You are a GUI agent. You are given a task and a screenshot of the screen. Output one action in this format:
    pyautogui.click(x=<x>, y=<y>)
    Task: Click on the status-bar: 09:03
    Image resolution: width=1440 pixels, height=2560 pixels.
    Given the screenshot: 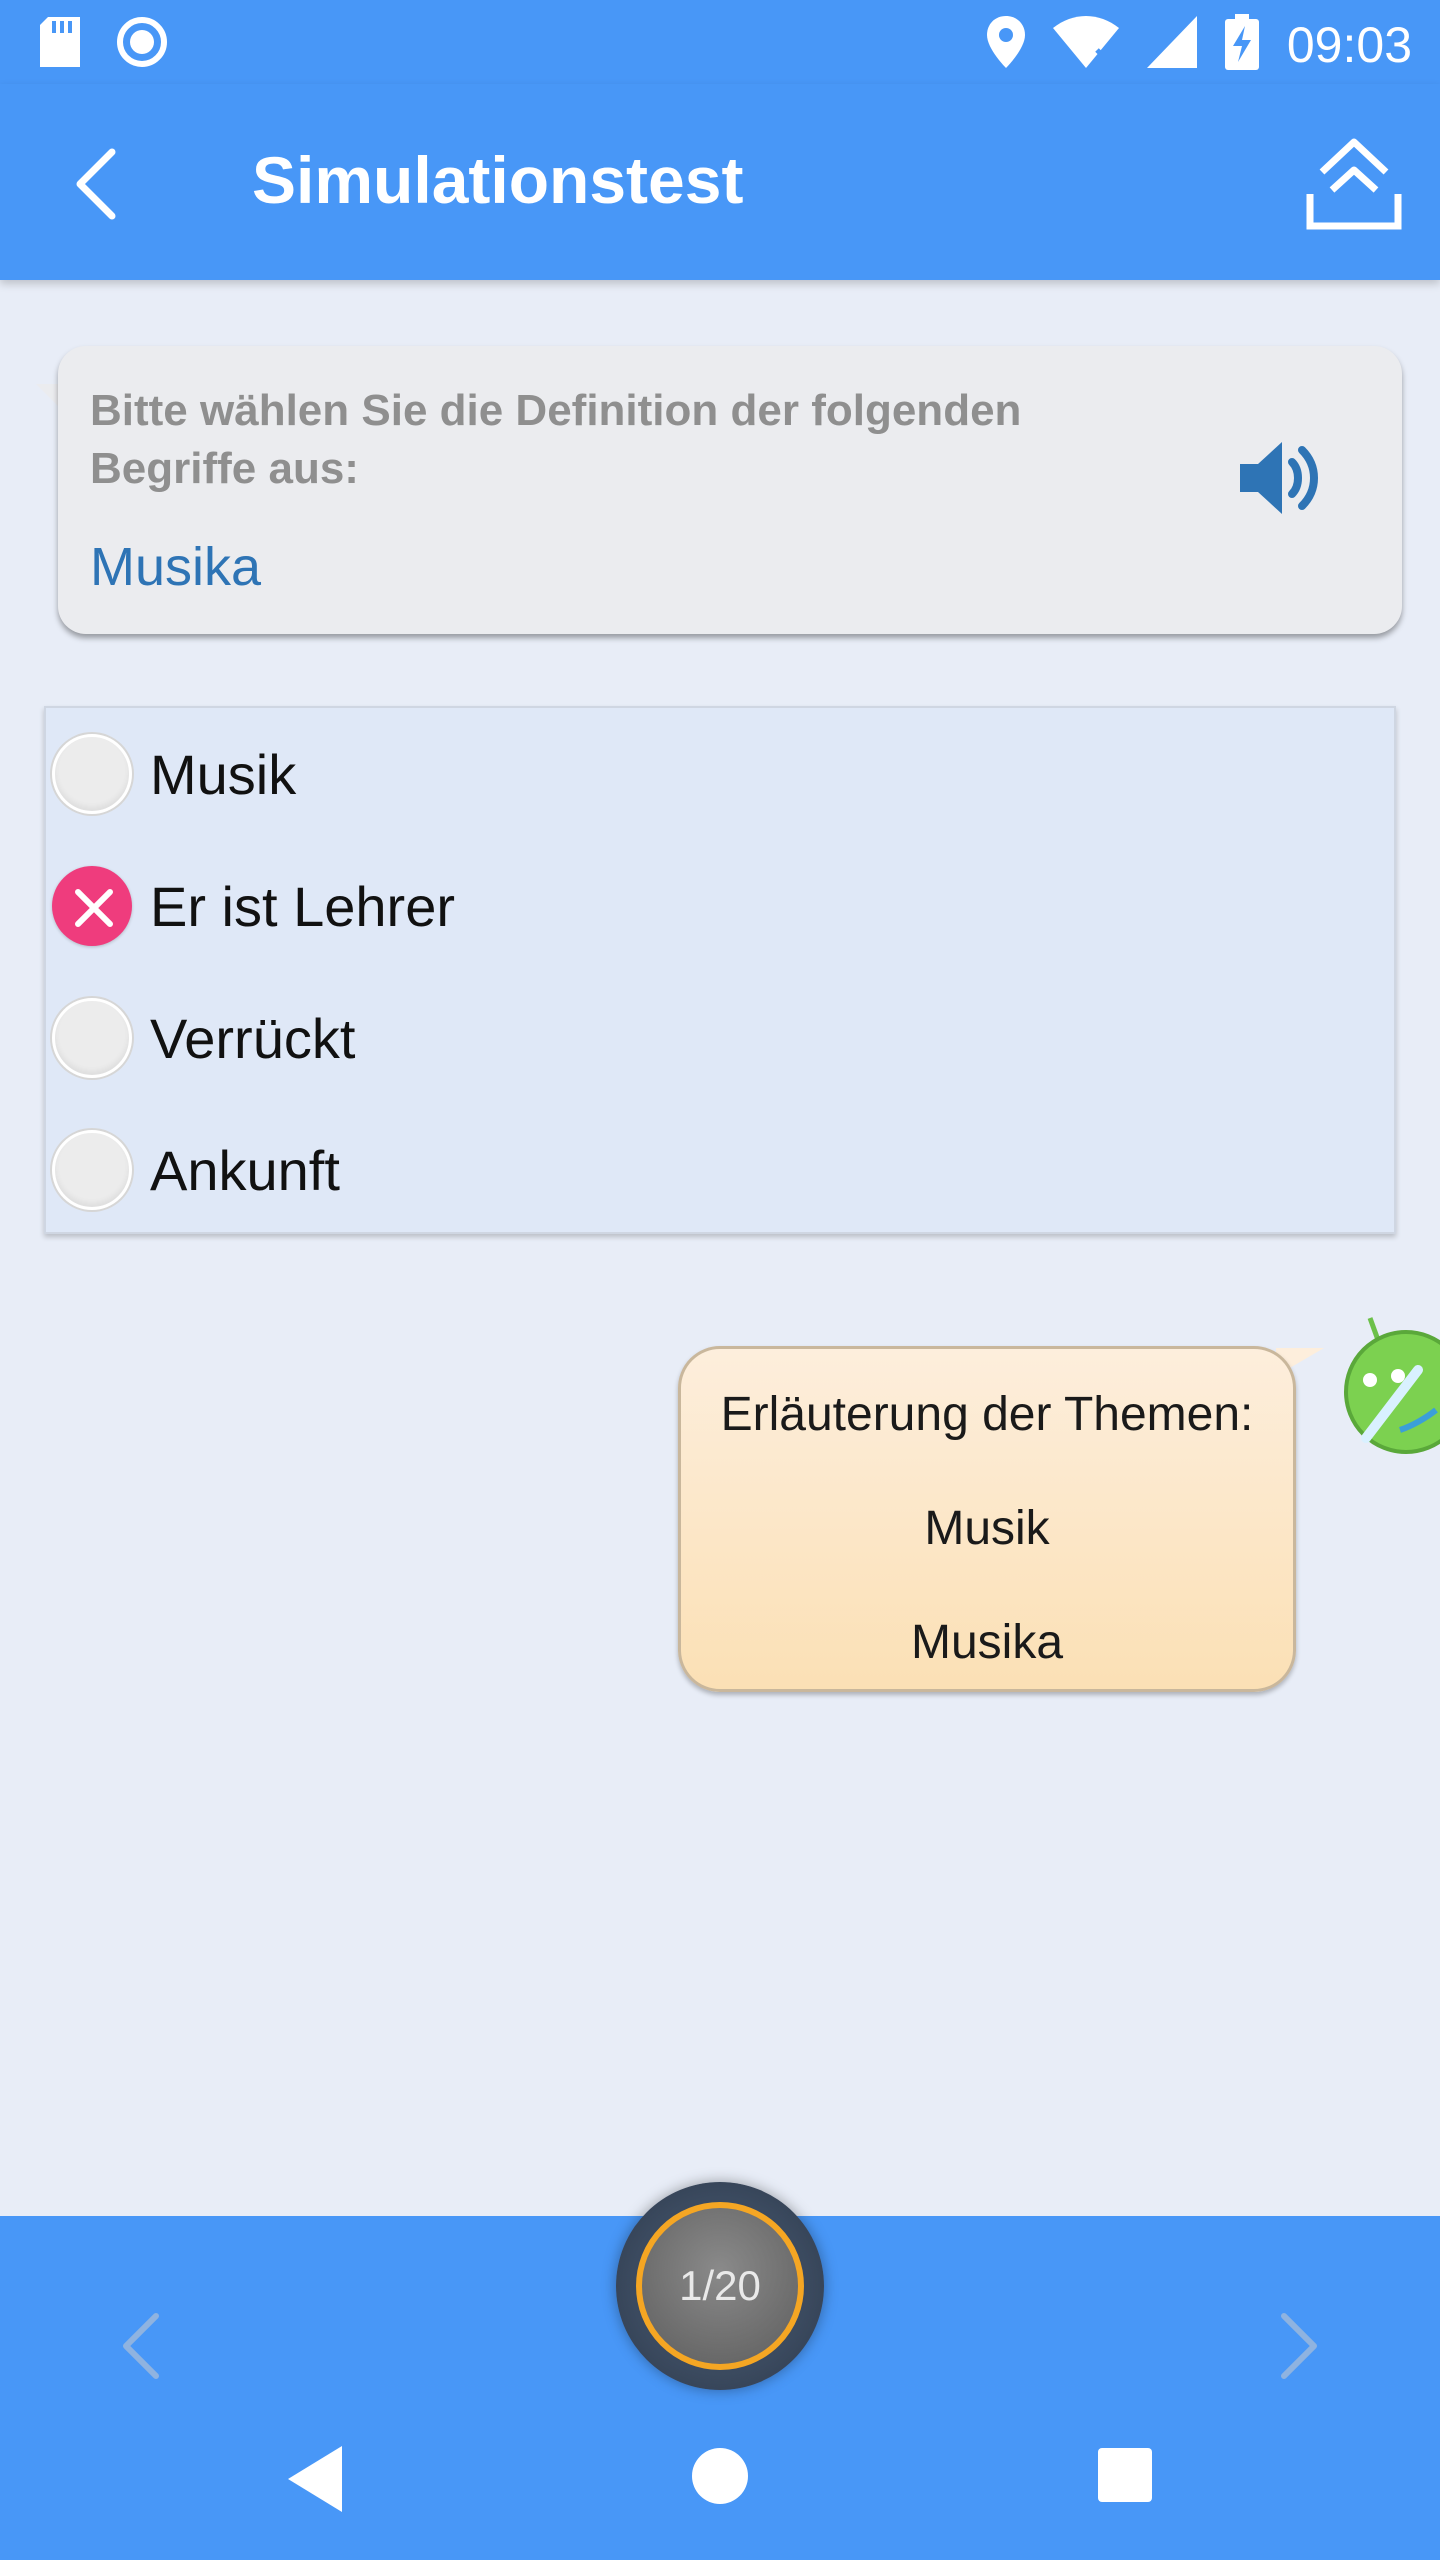 What is the action you would take?
    pyautogui.click(x=720, y=42)
    